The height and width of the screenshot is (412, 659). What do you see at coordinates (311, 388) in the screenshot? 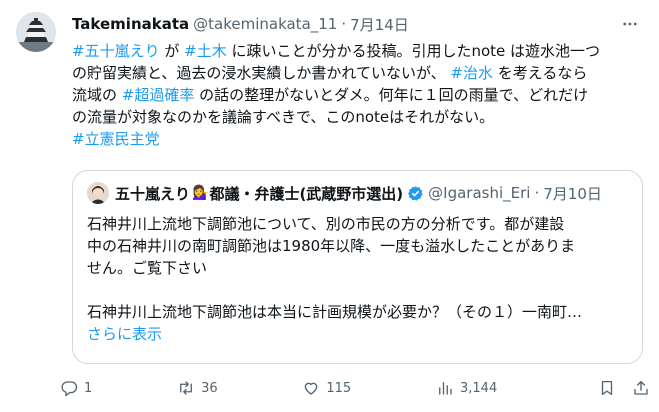
I see `heart-icon` at bounding box center [311, 388].